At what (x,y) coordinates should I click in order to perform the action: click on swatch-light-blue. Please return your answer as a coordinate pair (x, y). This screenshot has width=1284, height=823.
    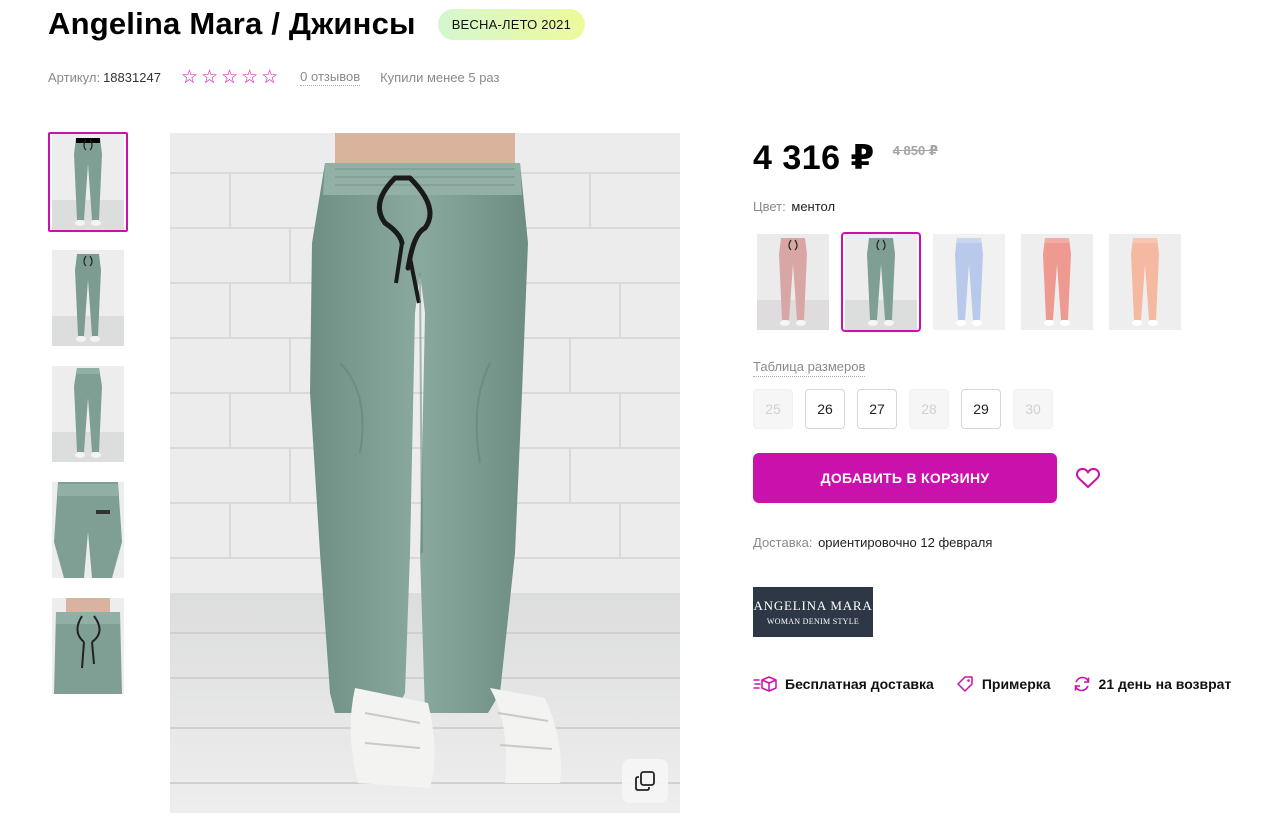
    Looking at the image, I should click on (969, 282).